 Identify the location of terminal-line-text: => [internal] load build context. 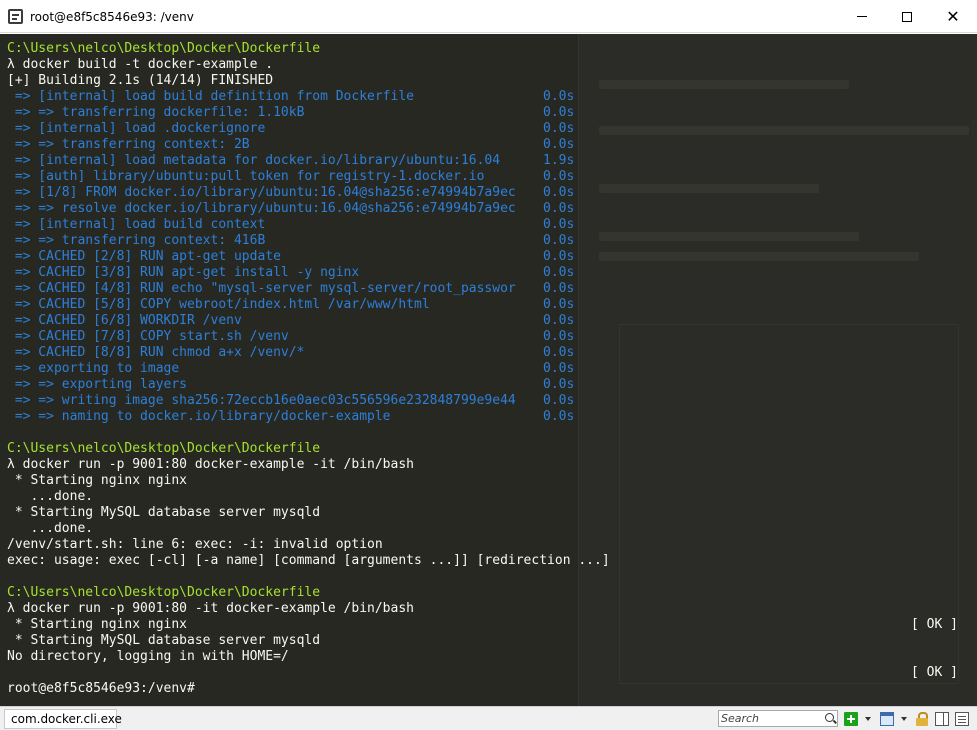
(136, 224).